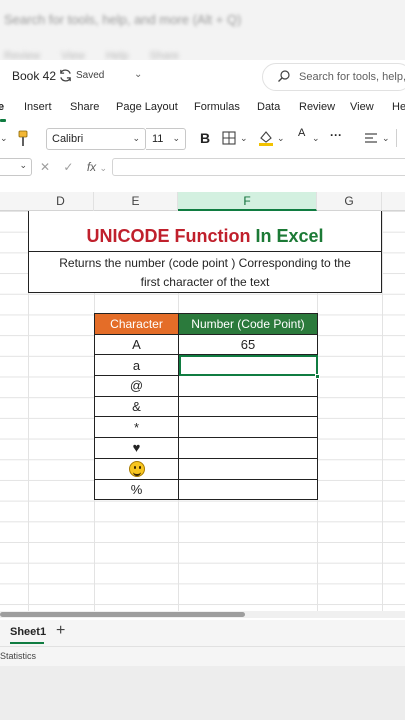 This screenshot has height=720, width=405. What do you see at coordinates (136, 365) in the screenshot?
I see `character-cell: a` at bounding box center [136, 365].